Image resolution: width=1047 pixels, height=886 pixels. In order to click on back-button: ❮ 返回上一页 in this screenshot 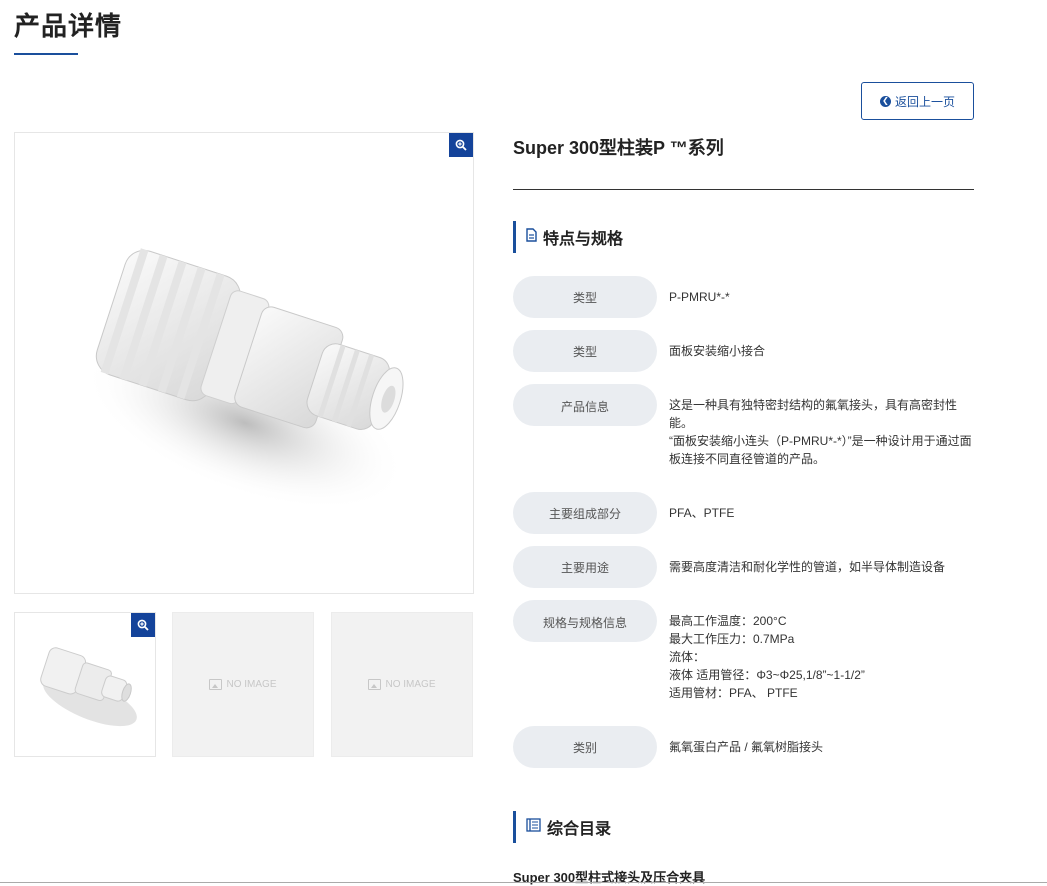, I will do `click(917, 101)`.